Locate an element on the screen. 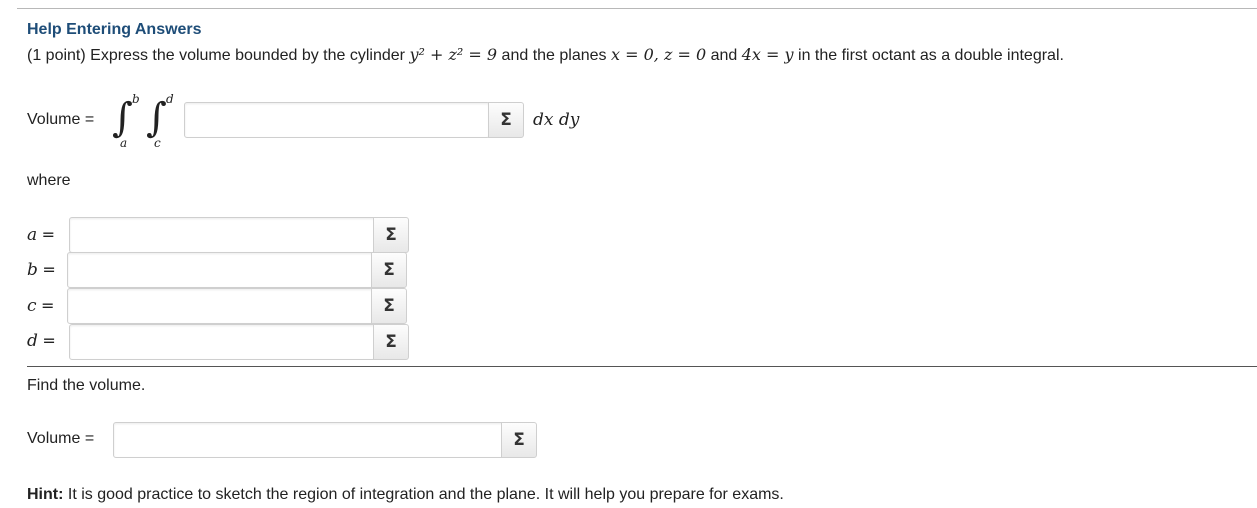  volume-integral-label: Volume = is located at coordinates (61, 119).